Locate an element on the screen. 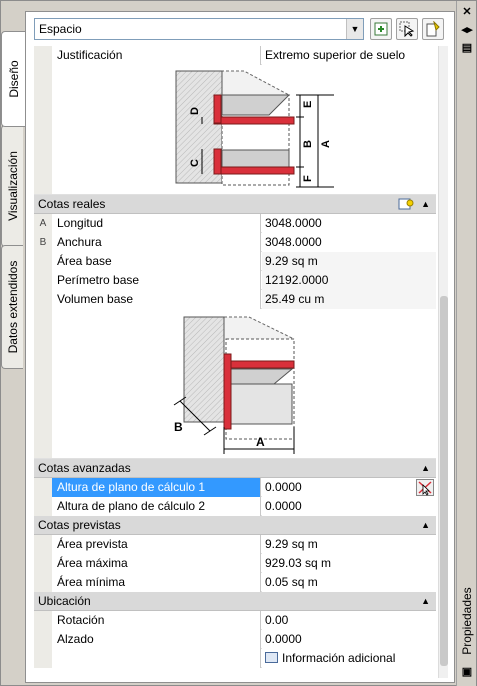 The width and height of the screenshot is (477, 686). light-bulb-icon is located at coordinates (406, 204).